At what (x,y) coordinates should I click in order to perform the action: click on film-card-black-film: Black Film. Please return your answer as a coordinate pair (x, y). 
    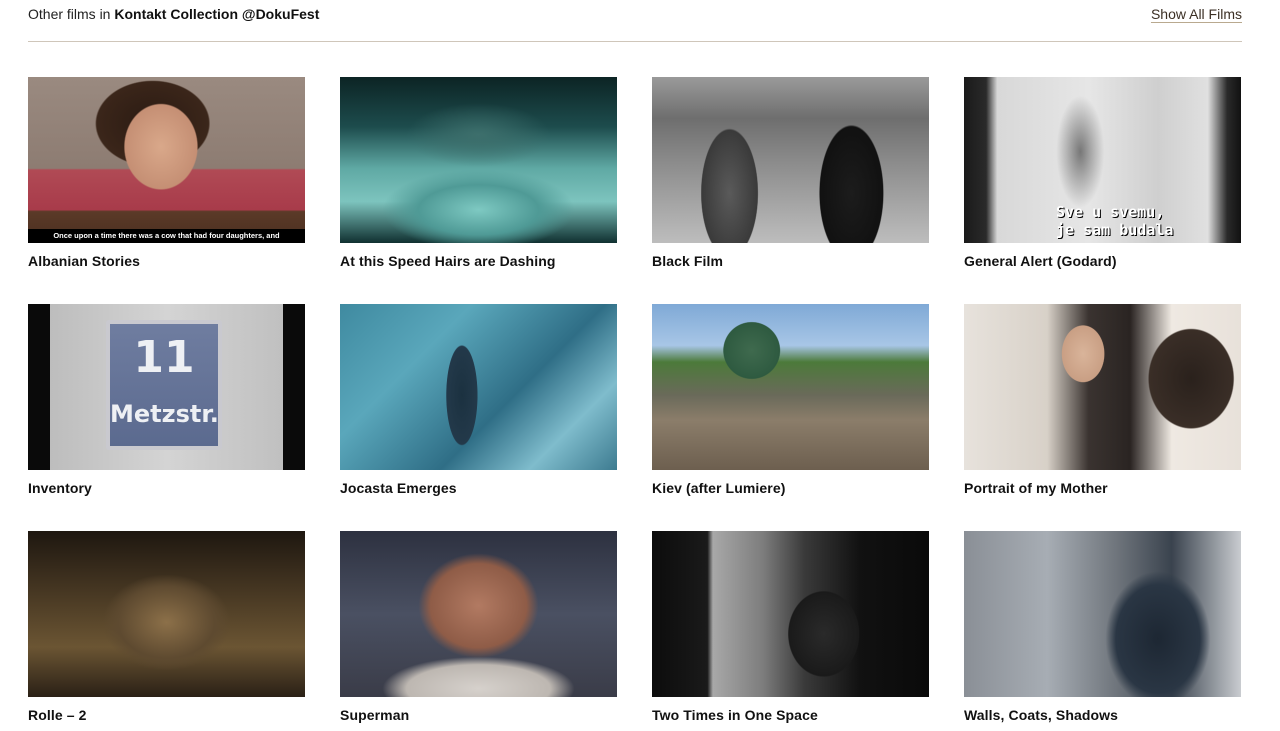
    Looking at the image, I should click on (790, 173).